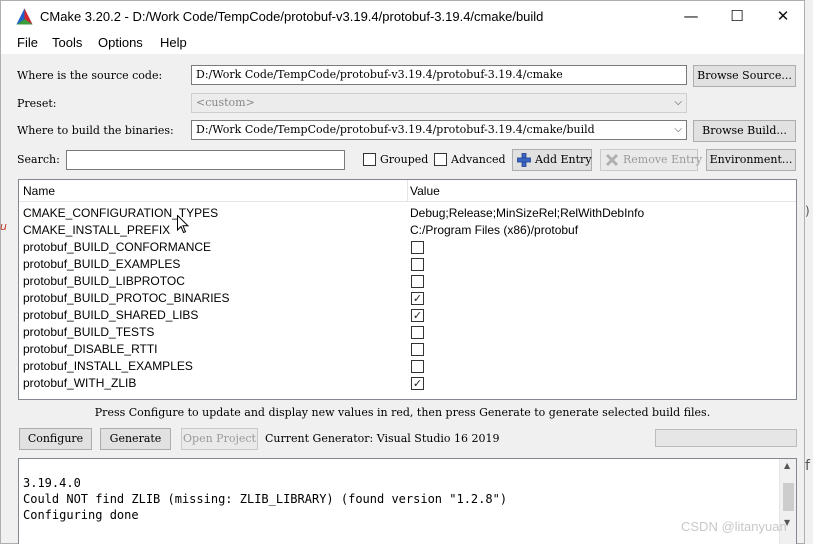 This screenshot has width=813, height=544. What do you see at coordinates (527, 213) in the screenshot?
I see `cache-entry-value: Debug;Release;MinSizeRel;RelWithDebInfo` at bounding box center [527, 213].